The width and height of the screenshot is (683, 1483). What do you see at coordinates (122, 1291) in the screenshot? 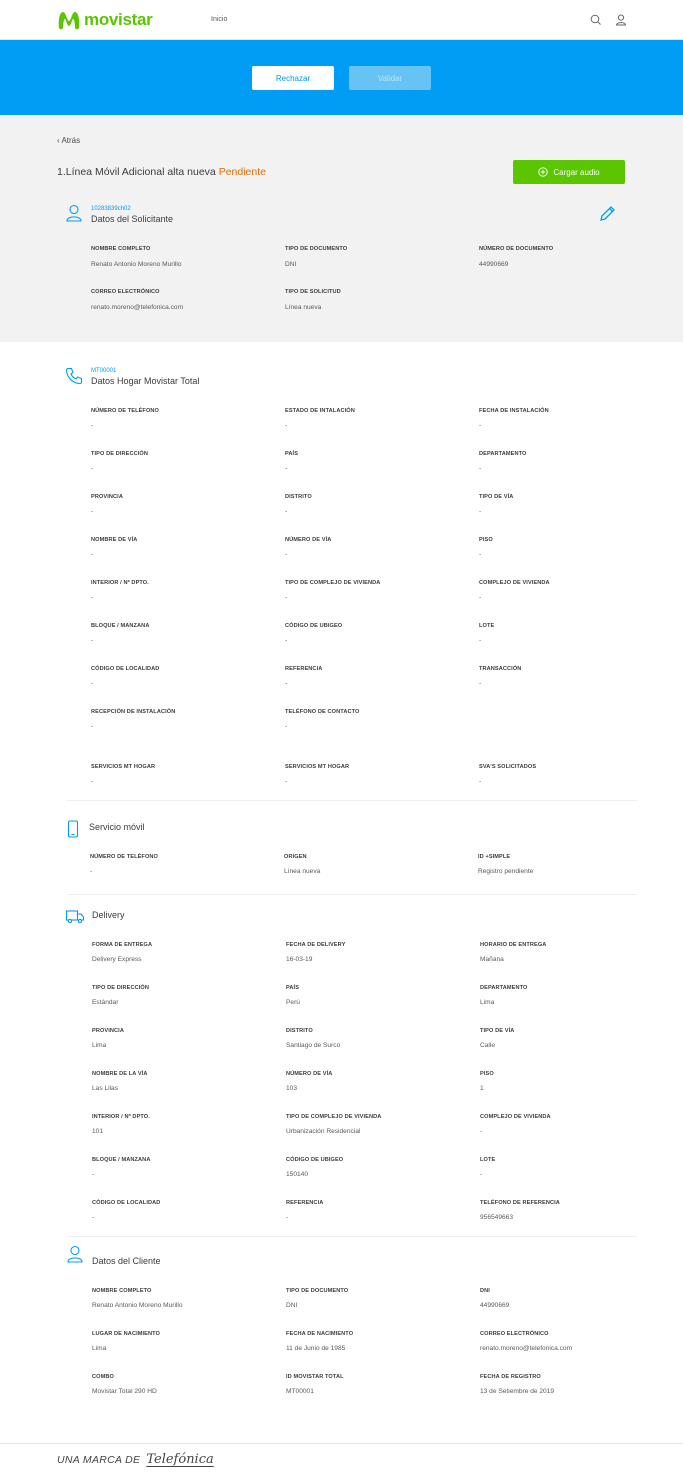
I see `field-label: Nombre completo` at bounding box center [122, 1291].